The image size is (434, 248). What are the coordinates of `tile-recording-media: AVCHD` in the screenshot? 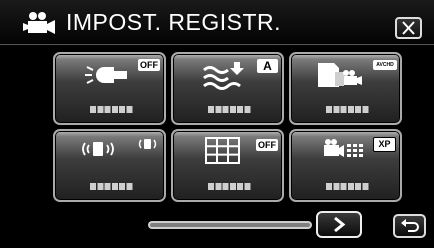 It's located at (345, 88).